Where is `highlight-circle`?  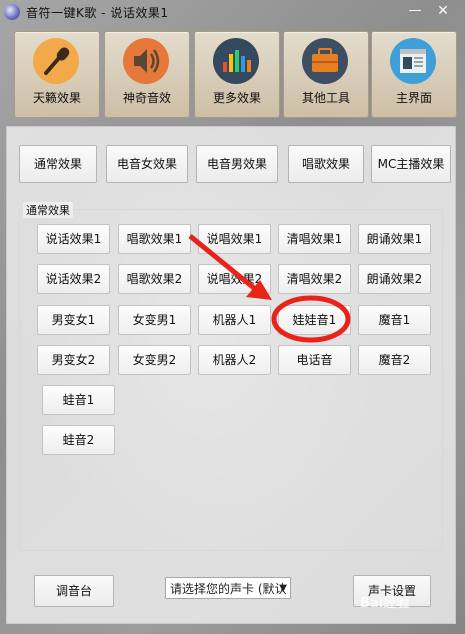 highlight-circle is located at coordinates (311, 319).